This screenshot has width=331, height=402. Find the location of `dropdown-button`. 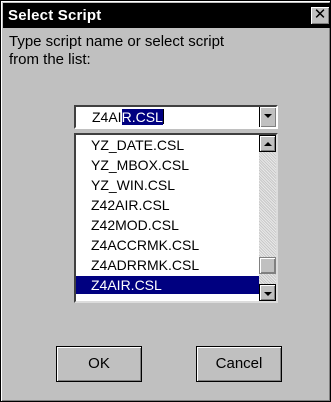

dropdown-button is located at coordinates (267, 117).